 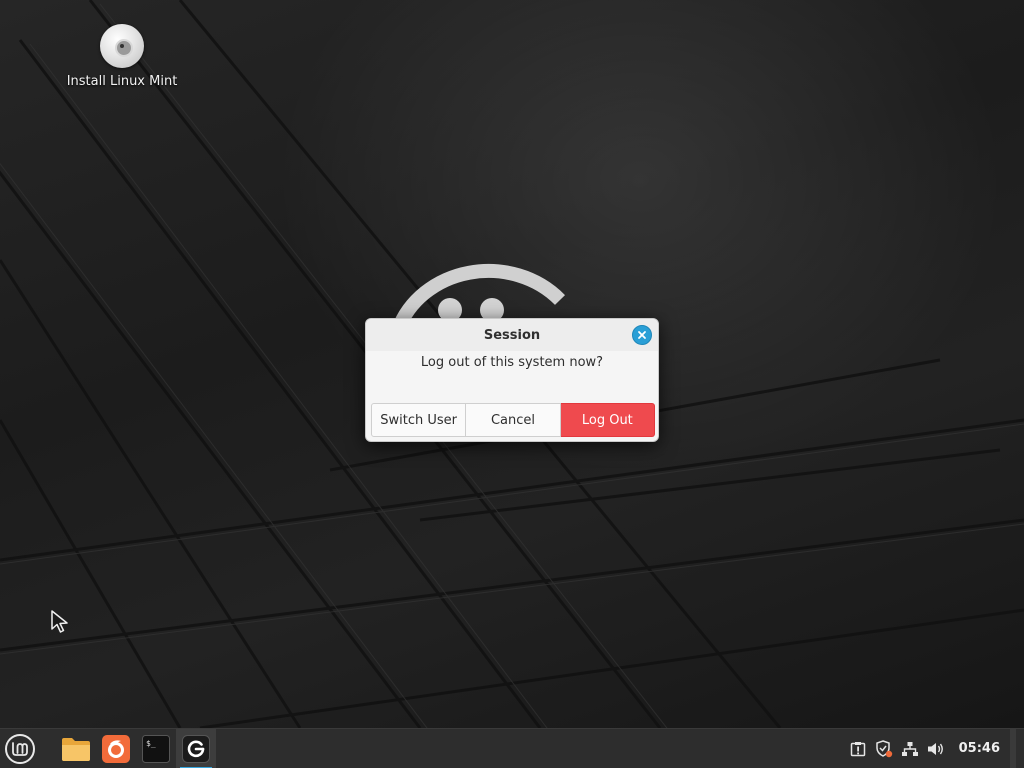 I want to click on log-out-button: Log Out, so click(x=607, y=420).